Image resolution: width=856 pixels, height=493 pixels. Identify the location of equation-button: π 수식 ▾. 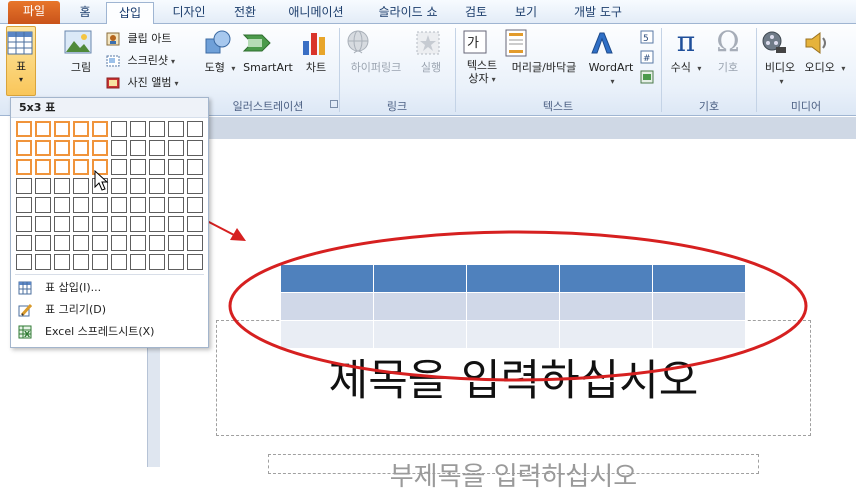
(686, 51).